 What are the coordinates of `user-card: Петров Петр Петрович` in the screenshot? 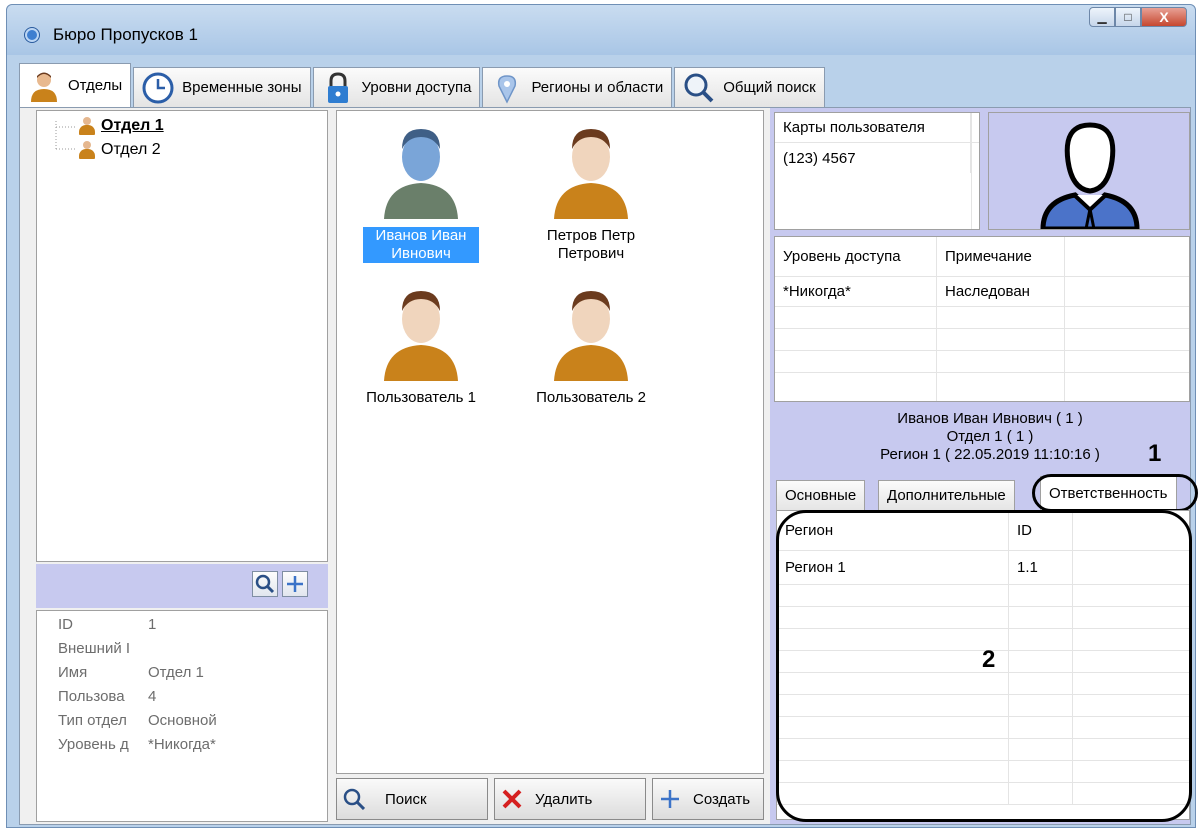 It's located at (591, 191).